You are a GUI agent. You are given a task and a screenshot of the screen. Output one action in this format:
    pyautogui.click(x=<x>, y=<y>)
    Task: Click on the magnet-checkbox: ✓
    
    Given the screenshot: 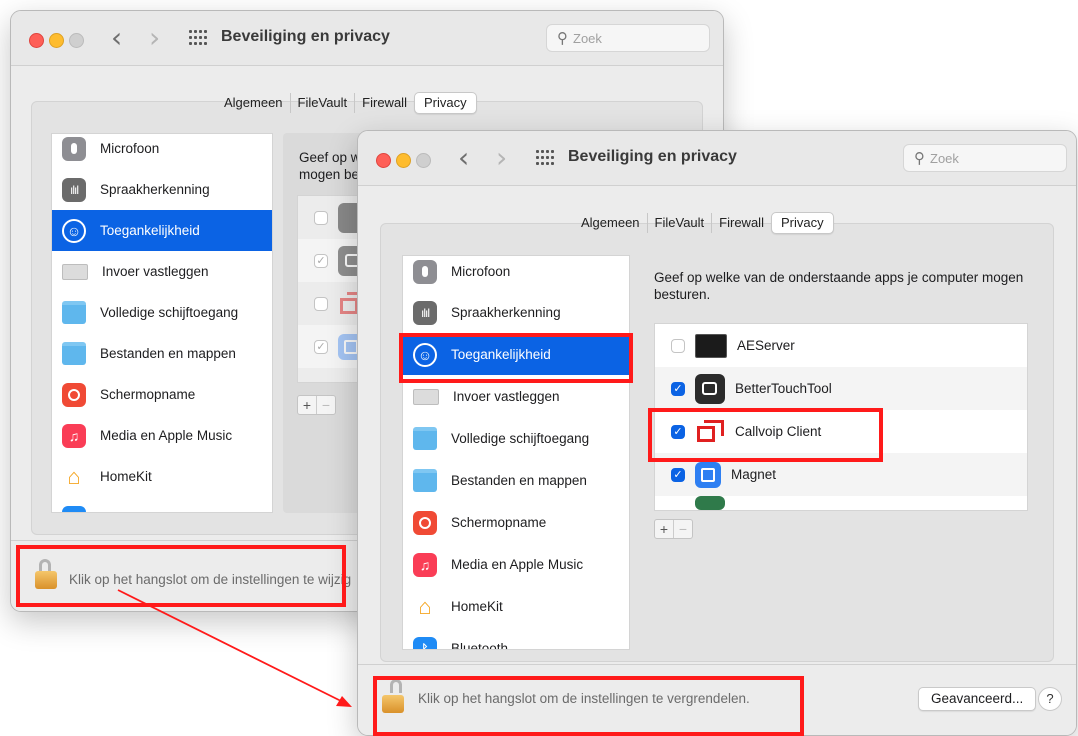 What is the action you would take?
    pyautogui.click(x=678, y=474)
    